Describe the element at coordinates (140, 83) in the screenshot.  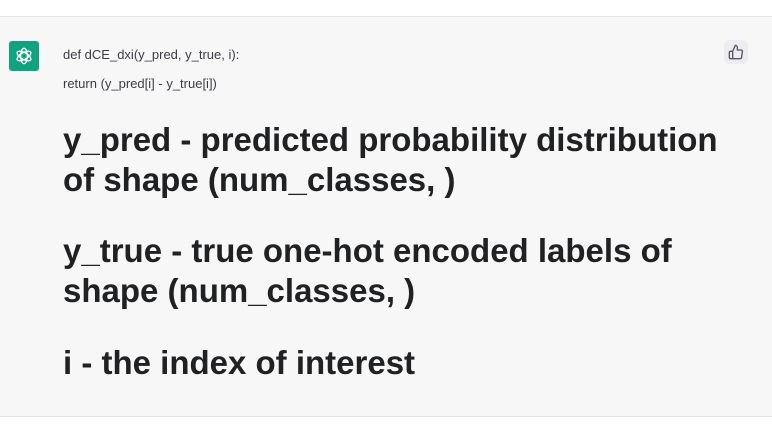
I see `code-line-return: return (y_pred[i] - y_true[i])` at that location.